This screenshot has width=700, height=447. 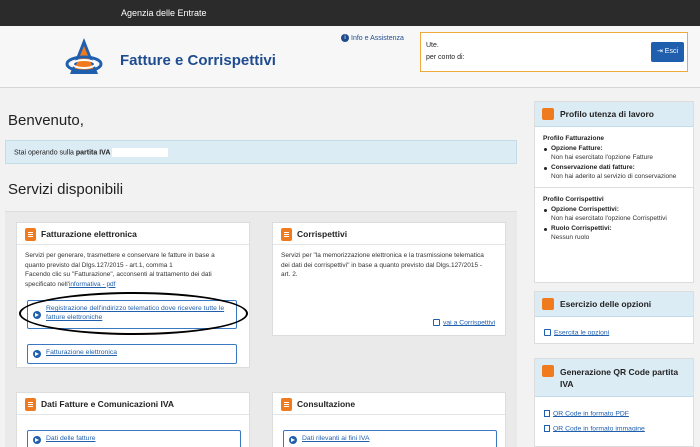 What do you see at coordinates (132, 354) in the screenshot?
I see `fatturazione-elettronica-button: Fatturazione elettronica` at bounding box center [132, 354].